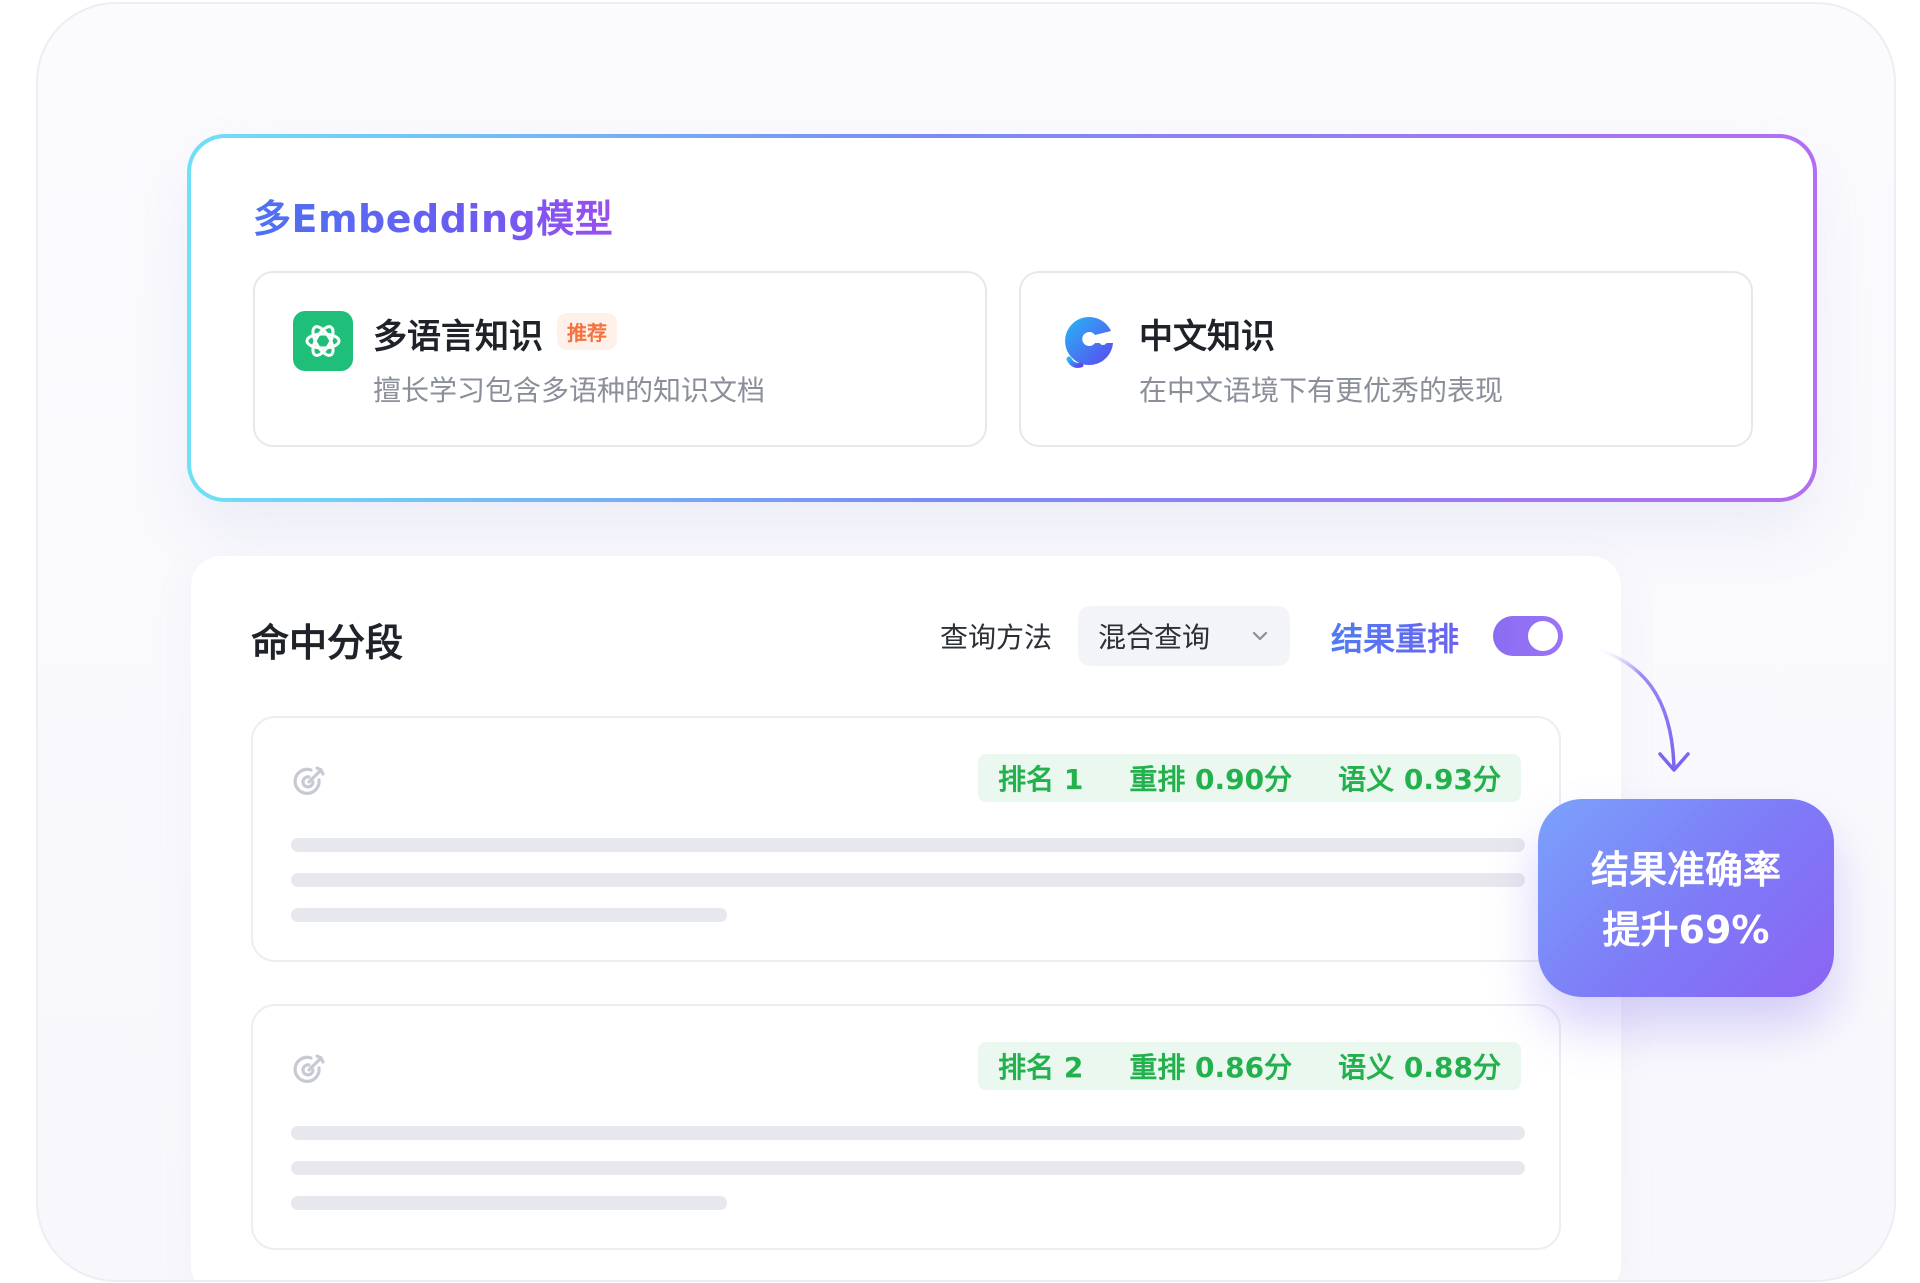 Image resolution: width=1920 pixels, height=1283 pixels. What do you see at coordinates (327, 643) in the screenshot?
I see `panel-title: 命中分段` at bounding box center [327, 643].